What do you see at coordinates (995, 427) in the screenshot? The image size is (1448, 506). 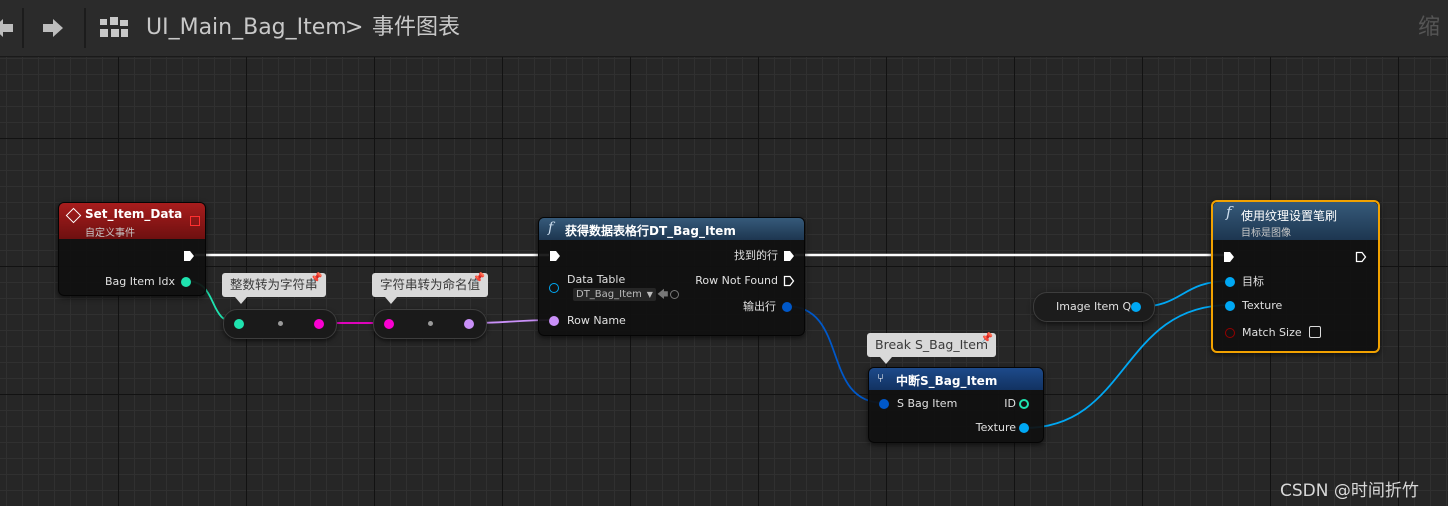 I see `texture-out-label: Texture` at bounding box center [995, 427].